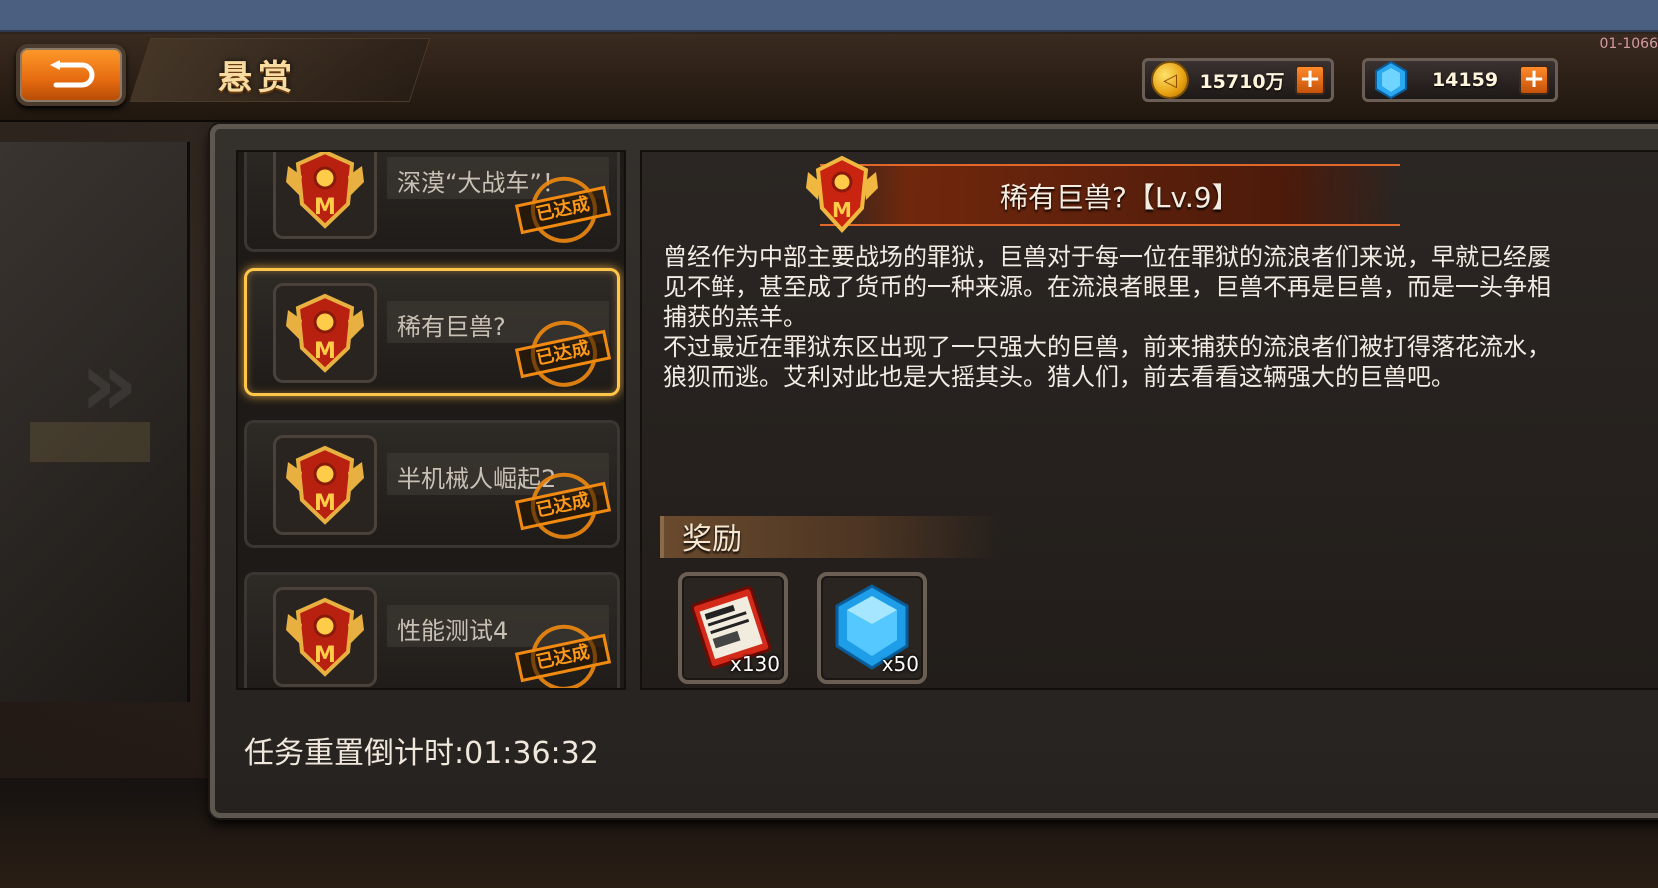  Describe the element at coordinates (900, 664) in the screenshot. I see `reward-quantity: x50` at that location.